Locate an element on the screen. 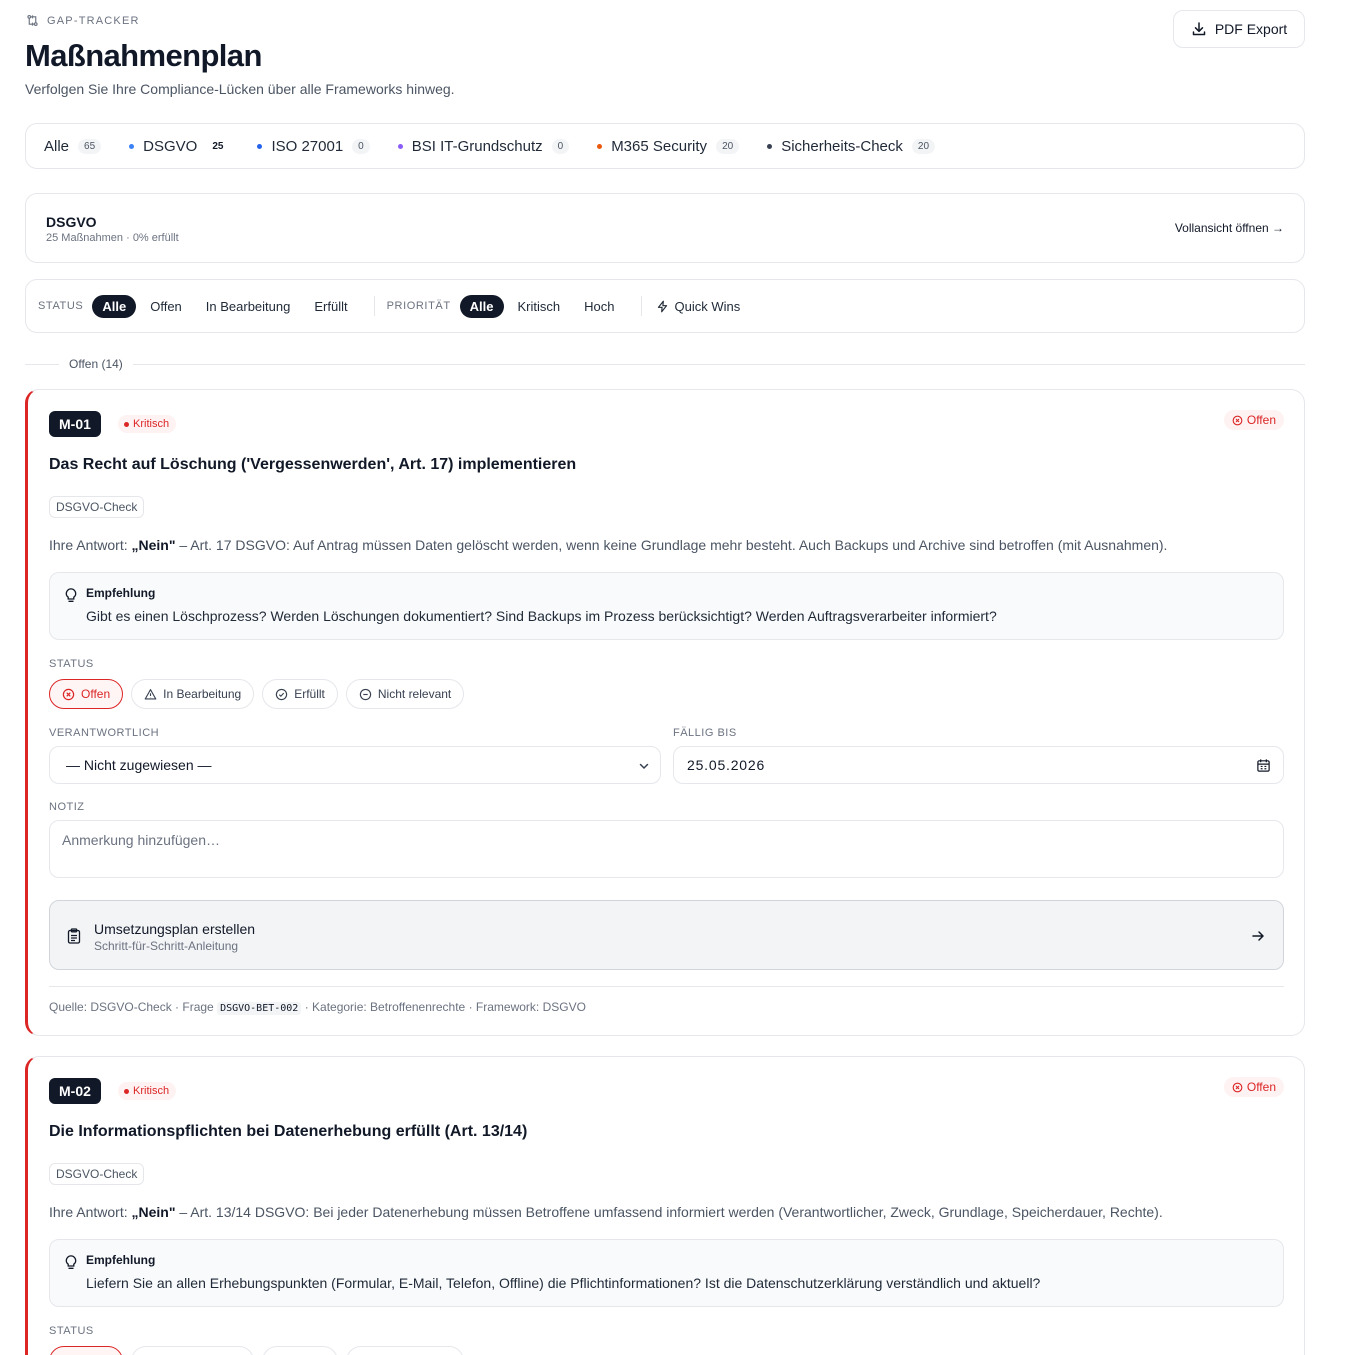 The width and height of the screenshot is (1360, 1355). due-label: FÄLLIG BIS is located at coordinates (705, 733).